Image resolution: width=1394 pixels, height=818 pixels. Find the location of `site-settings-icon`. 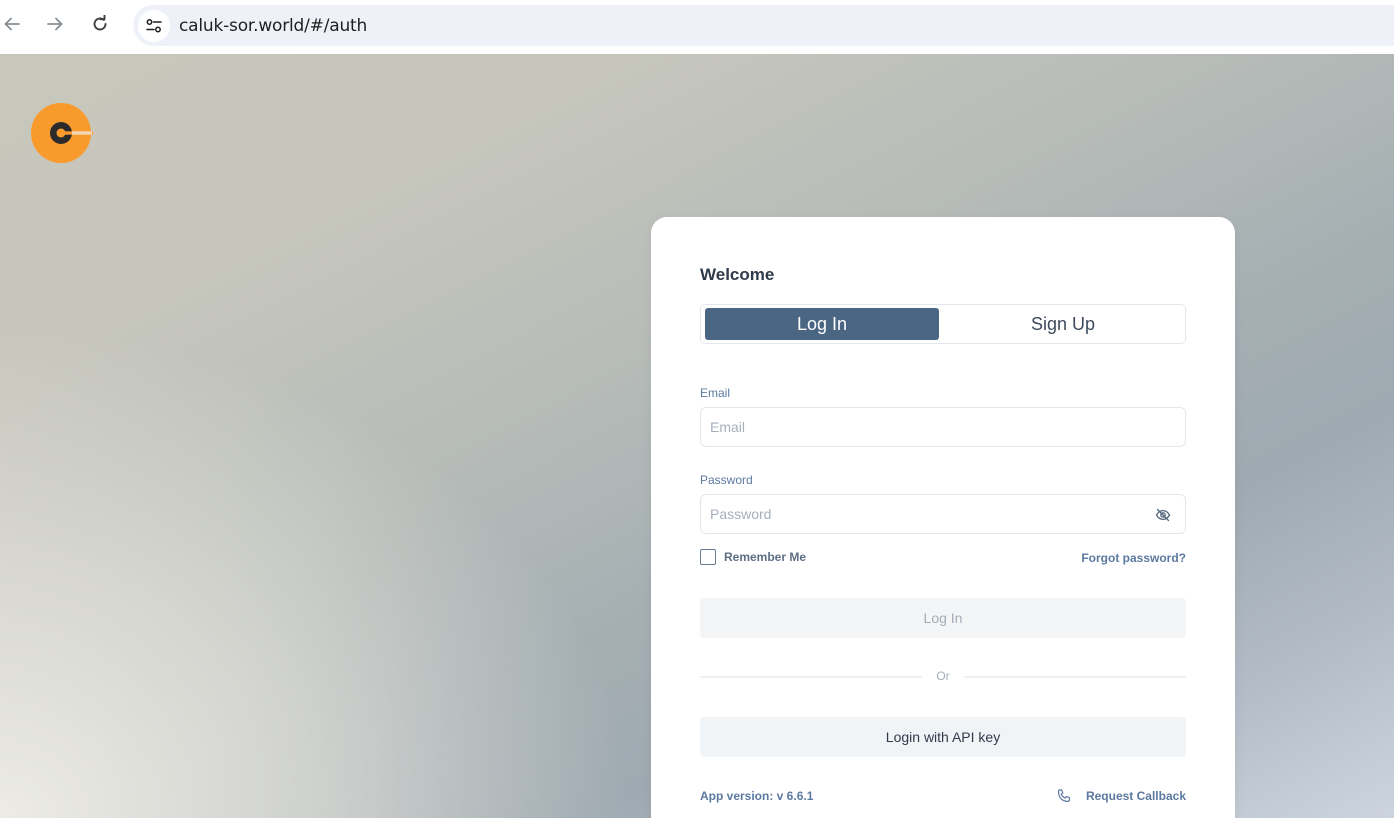

site-settings-icon is located at coordinates (154, 25).